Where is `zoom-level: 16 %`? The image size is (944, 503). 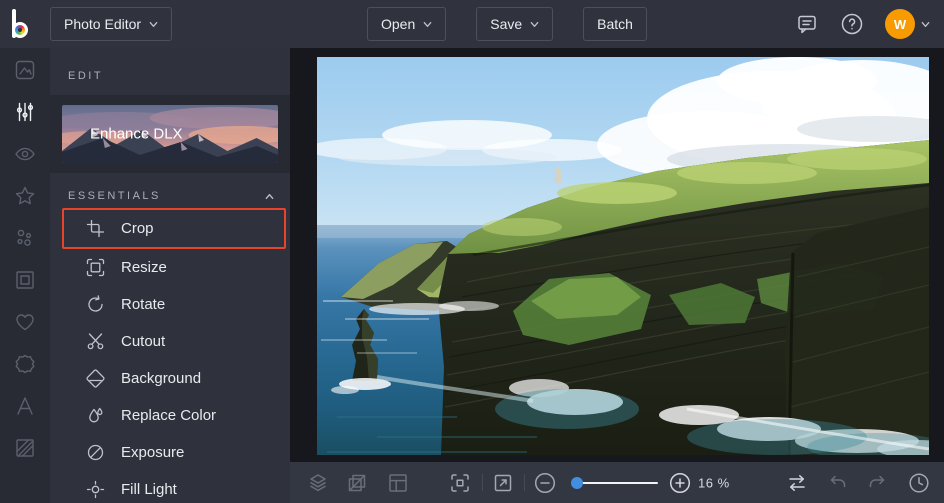
zoom-level: 16 % is located at coordinates (714, 482).